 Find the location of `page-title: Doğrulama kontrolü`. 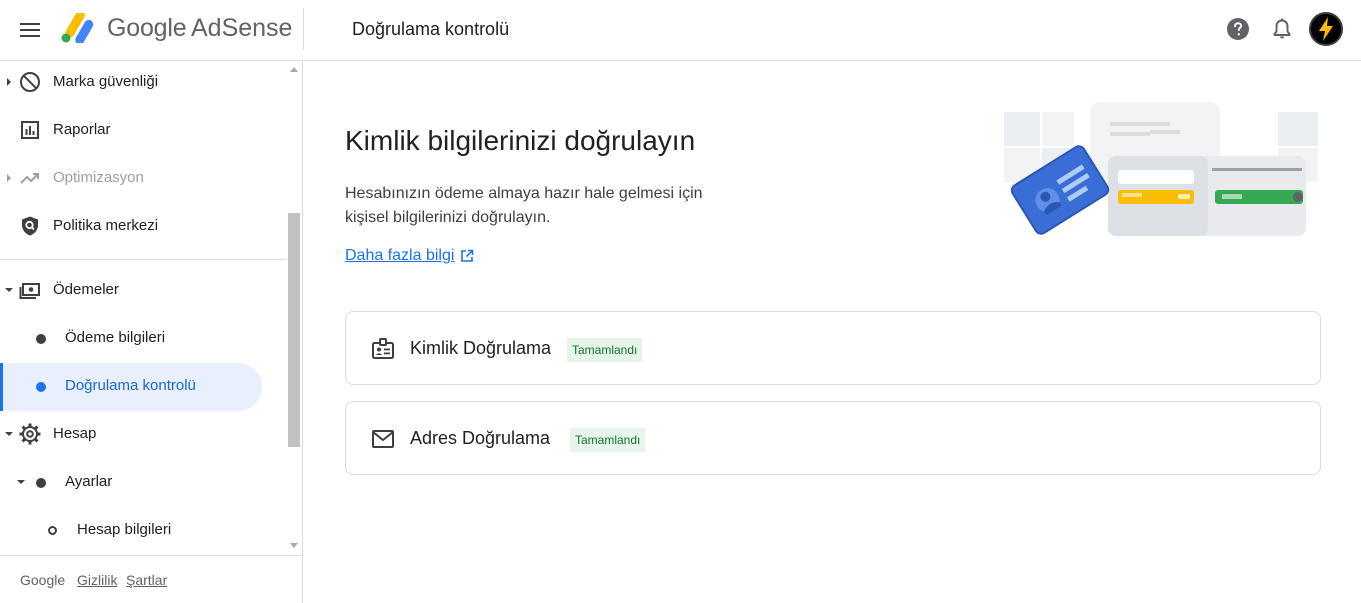

page-title: Doğrulama kontrolü is located at coordinates (431, 29).